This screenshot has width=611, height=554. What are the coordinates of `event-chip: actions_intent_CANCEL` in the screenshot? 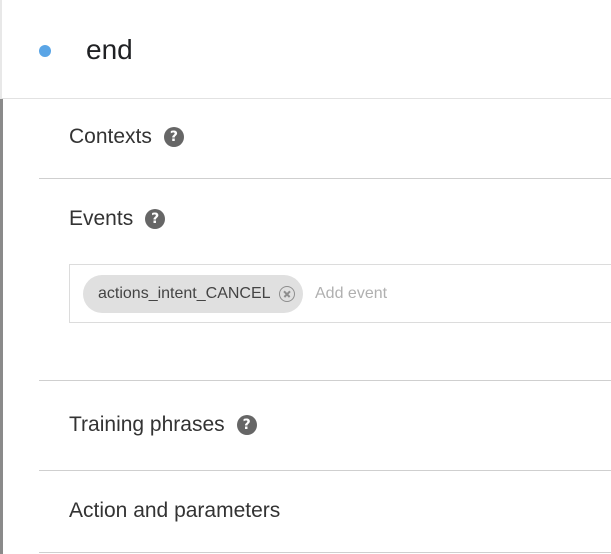 It's located at (193, 294).